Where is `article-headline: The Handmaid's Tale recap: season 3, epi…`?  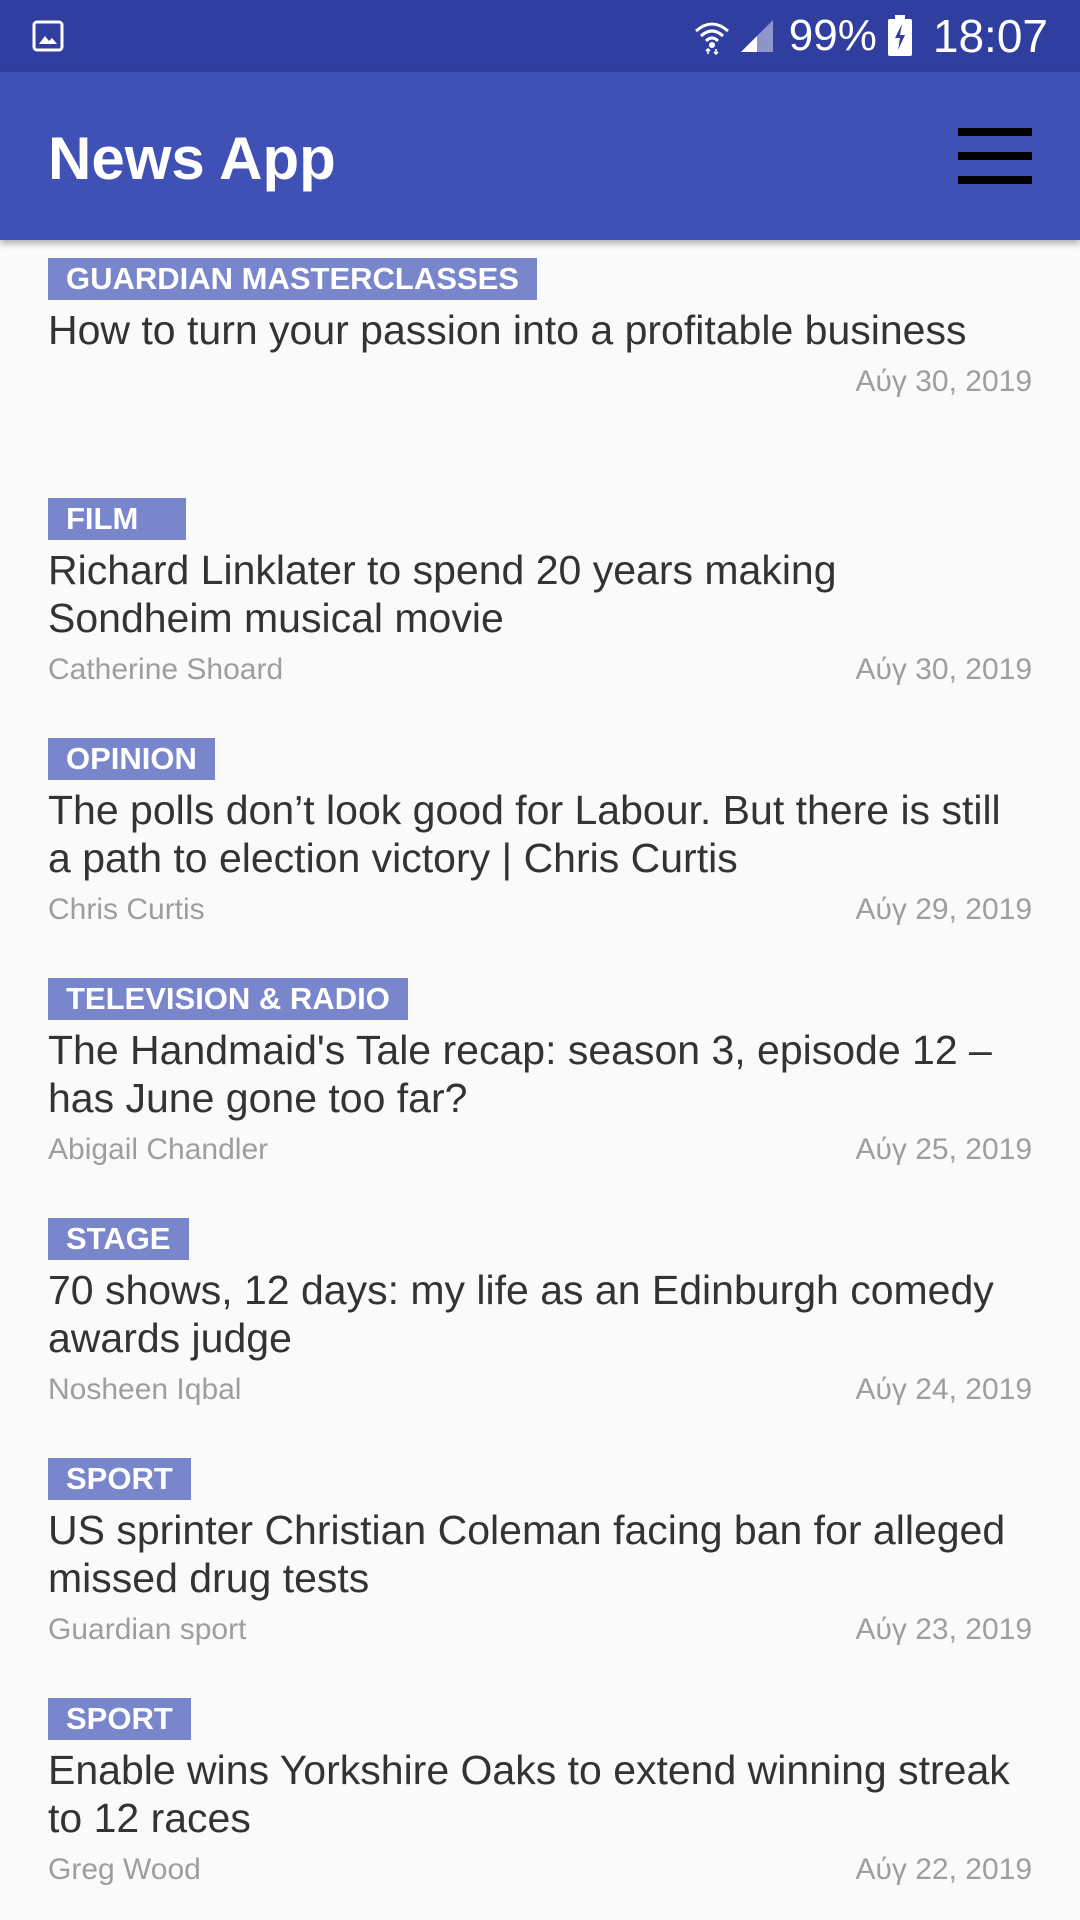 article-headline: The Handmaid's Tale recap: season 3, epi… is located at coordinates (520, 1074).